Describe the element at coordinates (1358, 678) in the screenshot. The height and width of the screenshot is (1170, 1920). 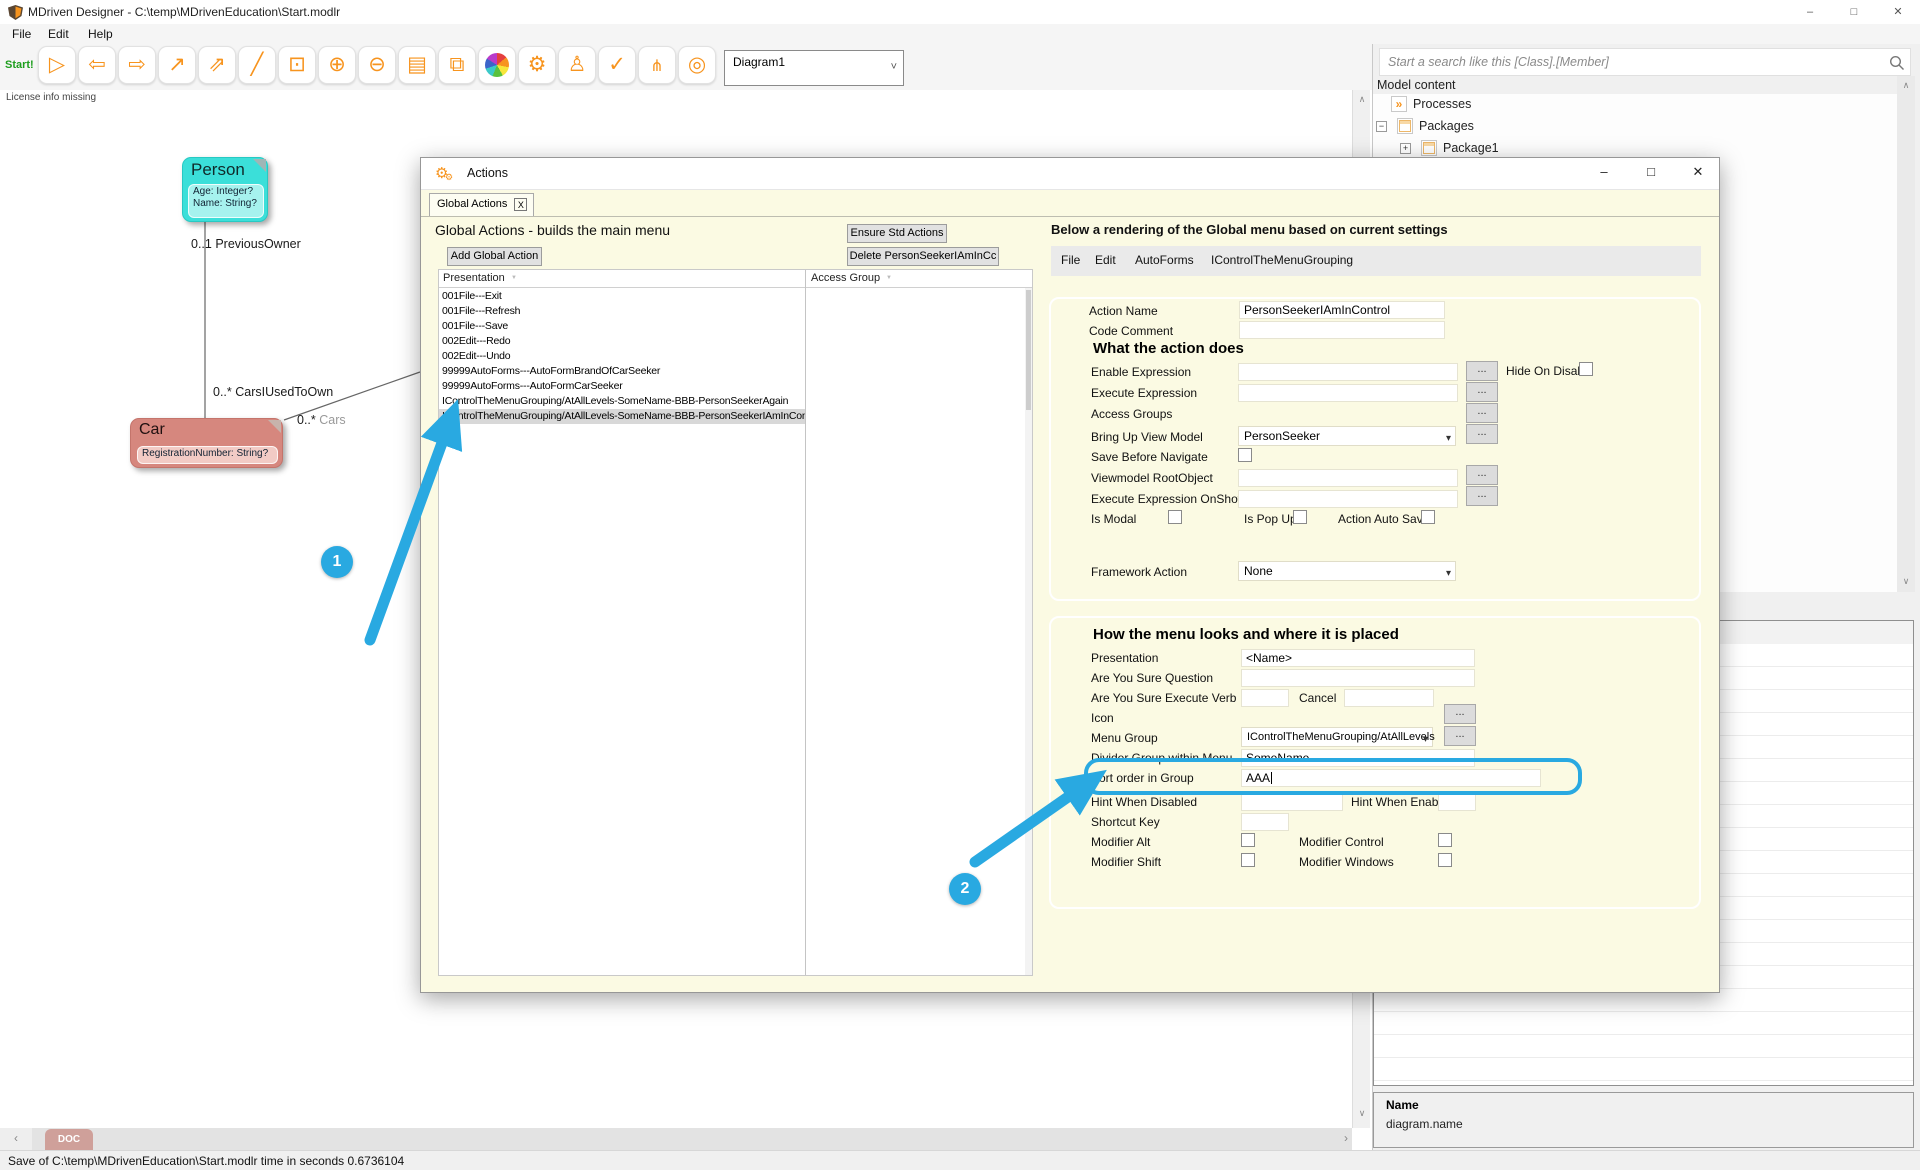
I see `are-you-sure-question-input` at that location.